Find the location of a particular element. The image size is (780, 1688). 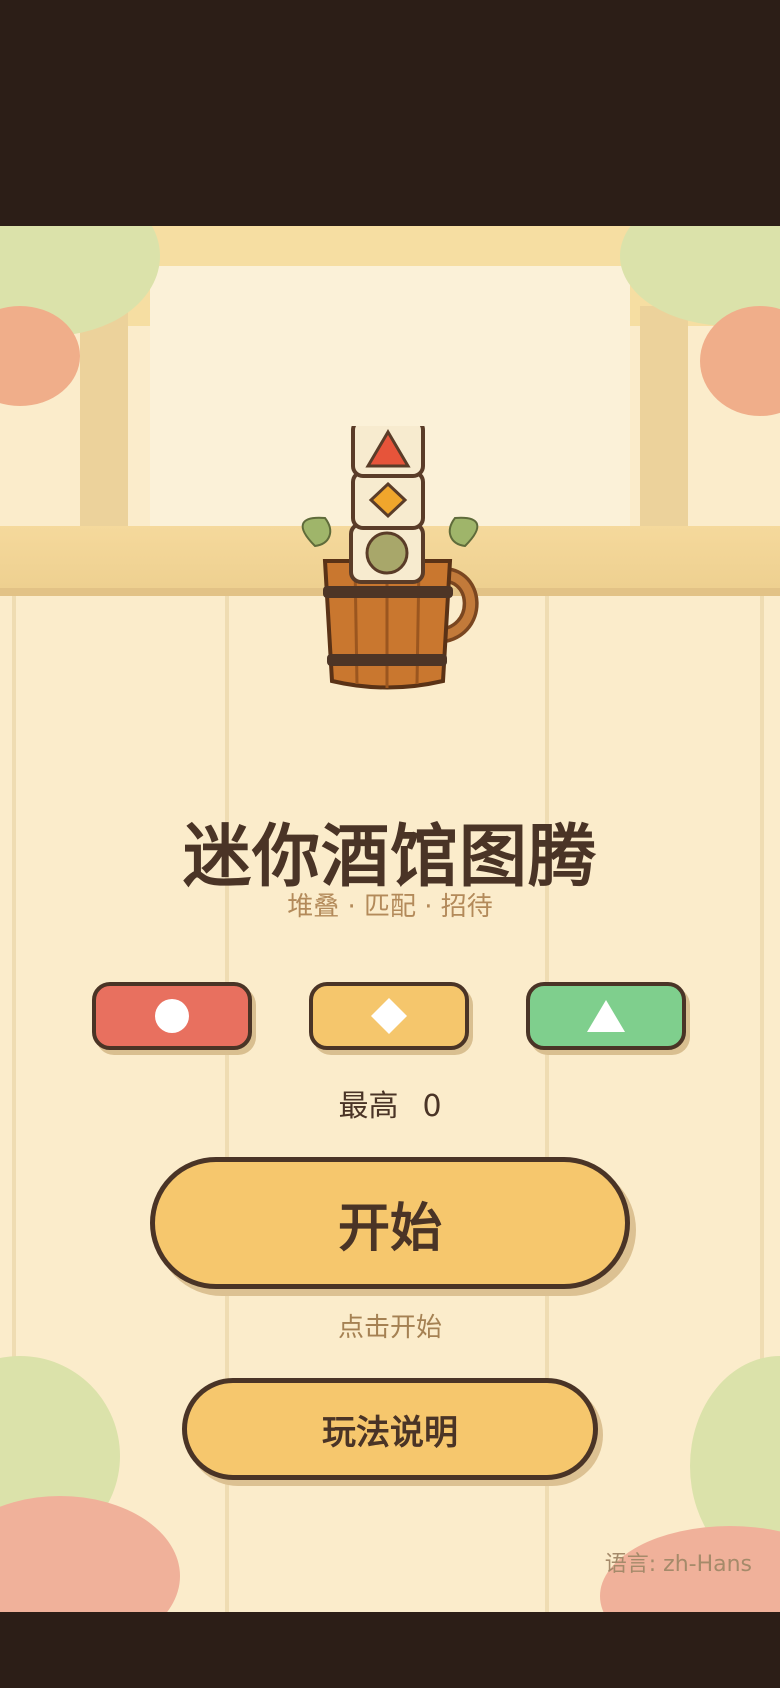

circle-icon is located at coordinates (172, 1016).